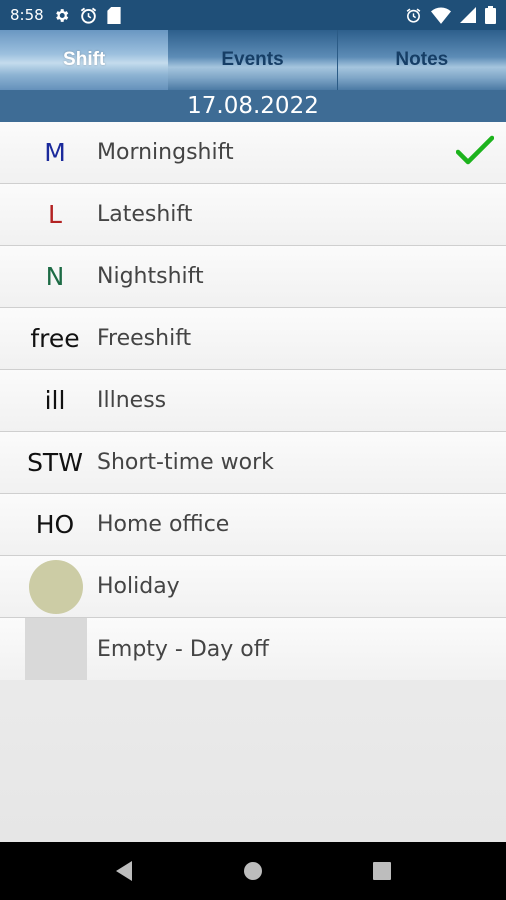 This screenshot has width=506, height=900. Describe the element at coordinates (490, 15) in the screenshot. I see `battery-icon` at that location.